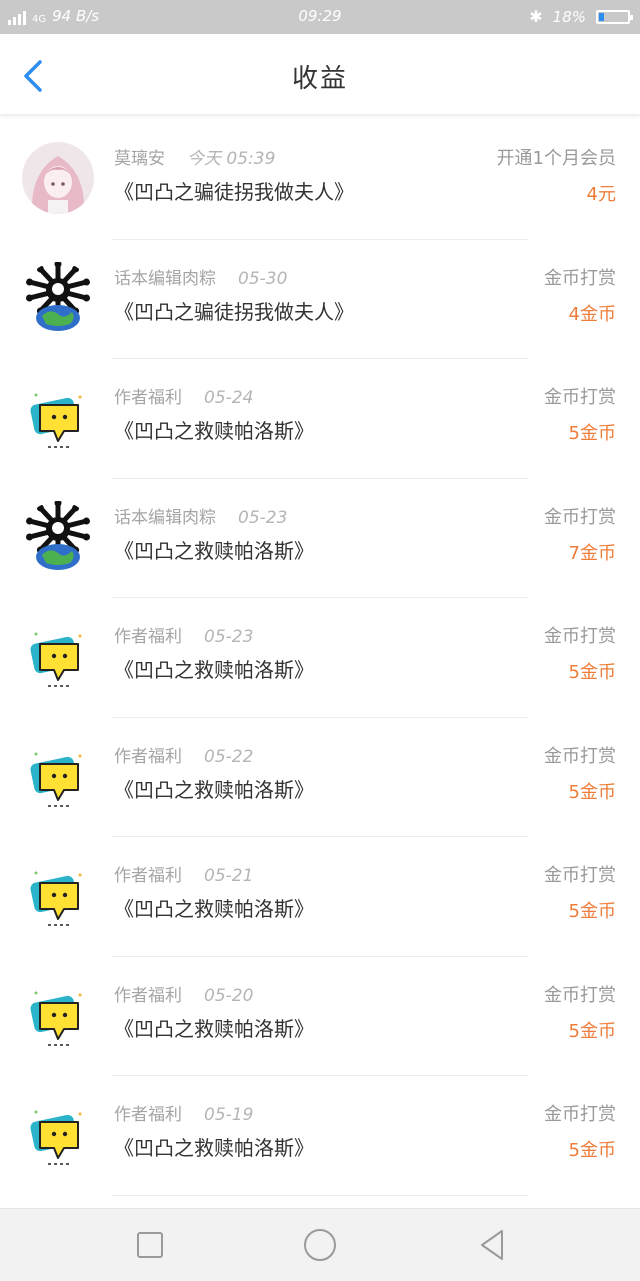 This screenshot has width=640, height=1281. I want to click on earning-record: 作者福利 05-22 《凹凸之救赎帕洛斯》 金币打赏 5金币, so click(320, 777).